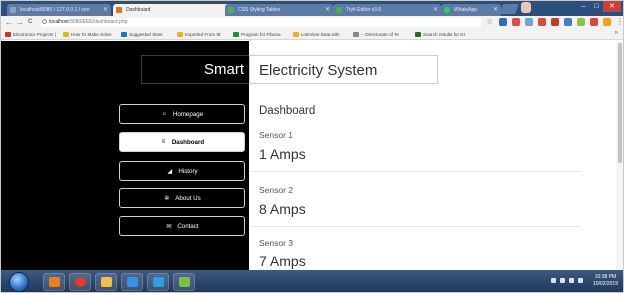 The height and width of the screenshot is (293, 624). Describe the element at coordinates (526, 7) in the screenshot. I see `profile-avatar-icon` at that location.